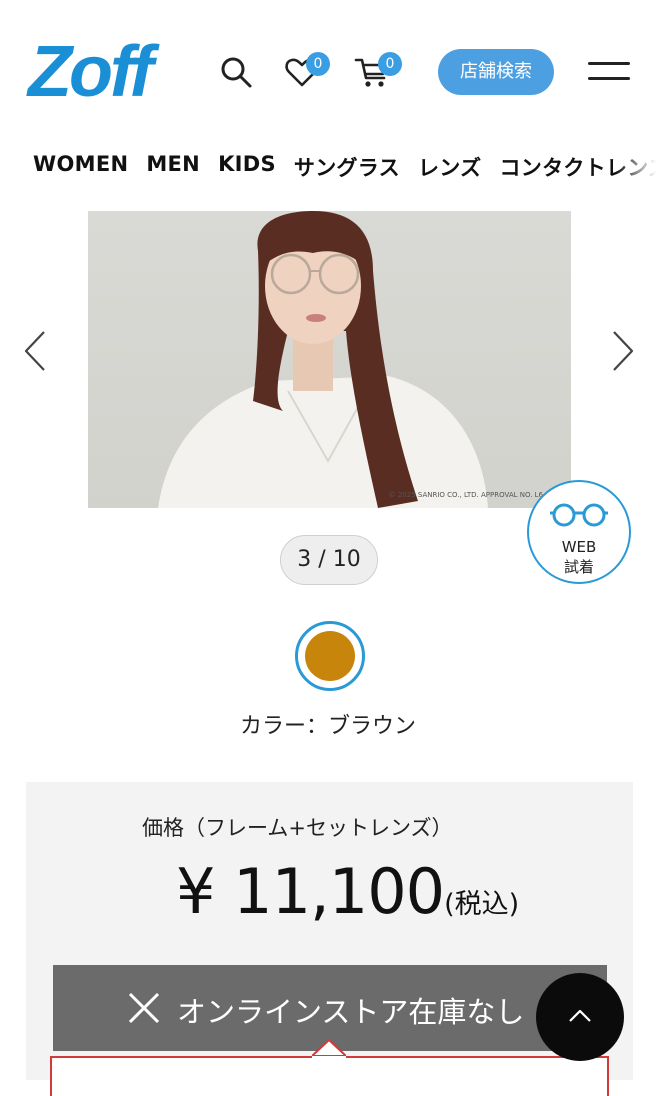 The height and width of the screenshot is (1096, 656). I want to click on nav-item-women: WOMEN, so click(80, 167).